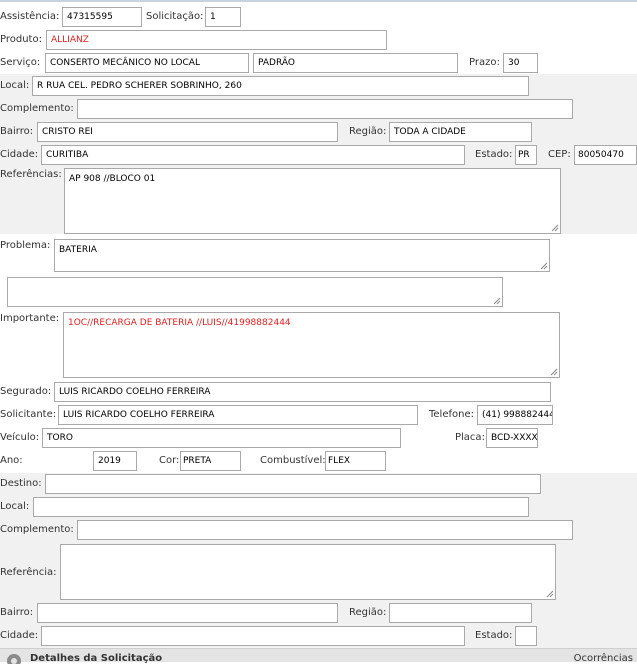 This screenshot has width=637, height=664. Describe the element at coordinates (470, 437) in the screenshot. I see `placa-label: Placa:` at that location.